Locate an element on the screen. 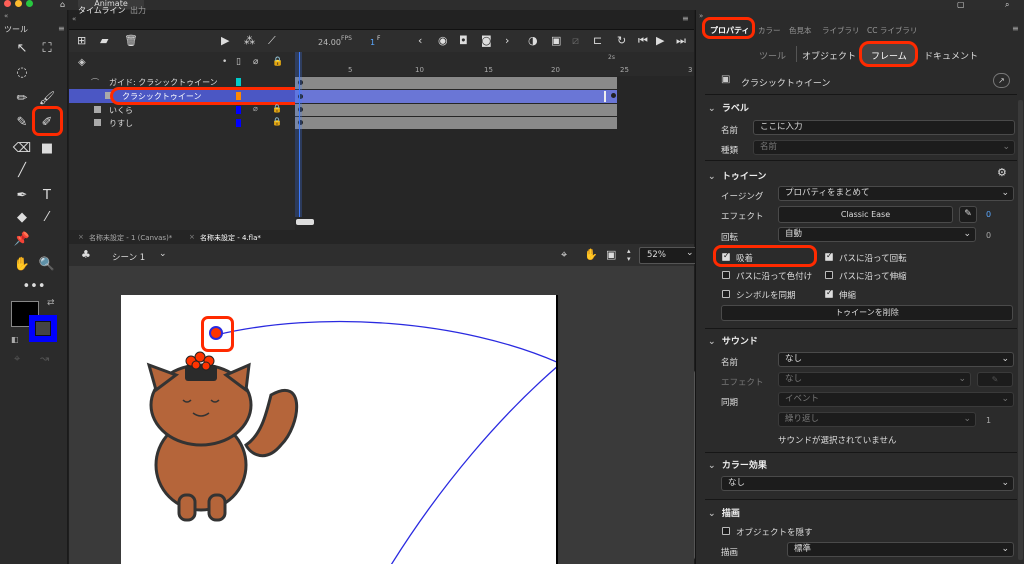 The image size is (1024, 564). fps-value: 24.00 is located at coordinates (329, 42).